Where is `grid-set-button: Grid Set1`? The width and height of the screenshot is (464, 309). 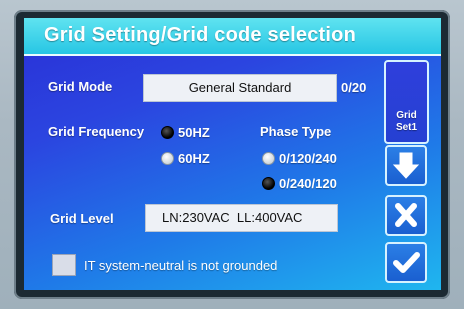
grid-set-button: Grid Set1 is located at coordinates (406, 102).